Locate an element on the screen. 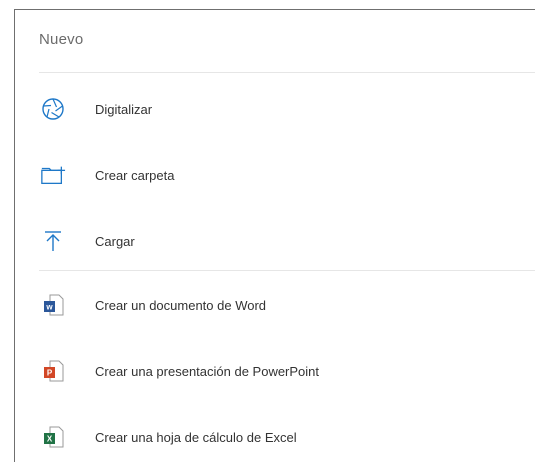 This screenshot has height=462, width=538. svg-text: X is located at coordinates (50, 439).